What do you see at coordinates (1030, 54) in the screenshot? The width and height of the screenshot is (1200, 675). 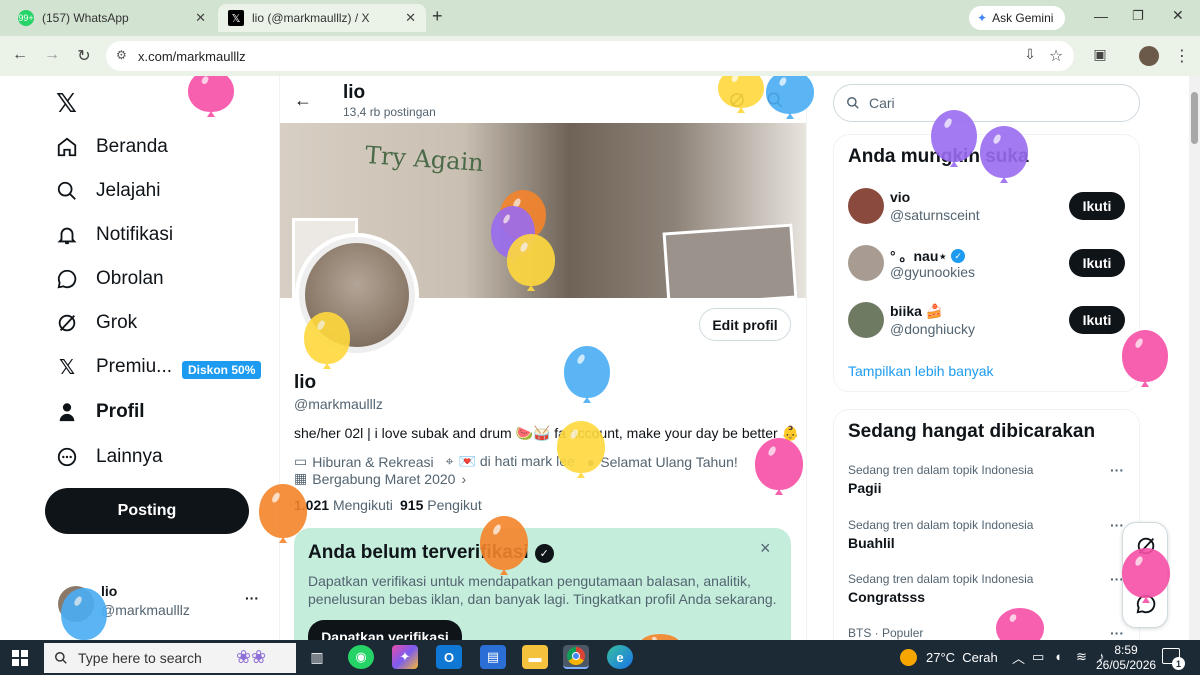 I see `install-app-icon: ⇩` at bounding box center [1030, 54].